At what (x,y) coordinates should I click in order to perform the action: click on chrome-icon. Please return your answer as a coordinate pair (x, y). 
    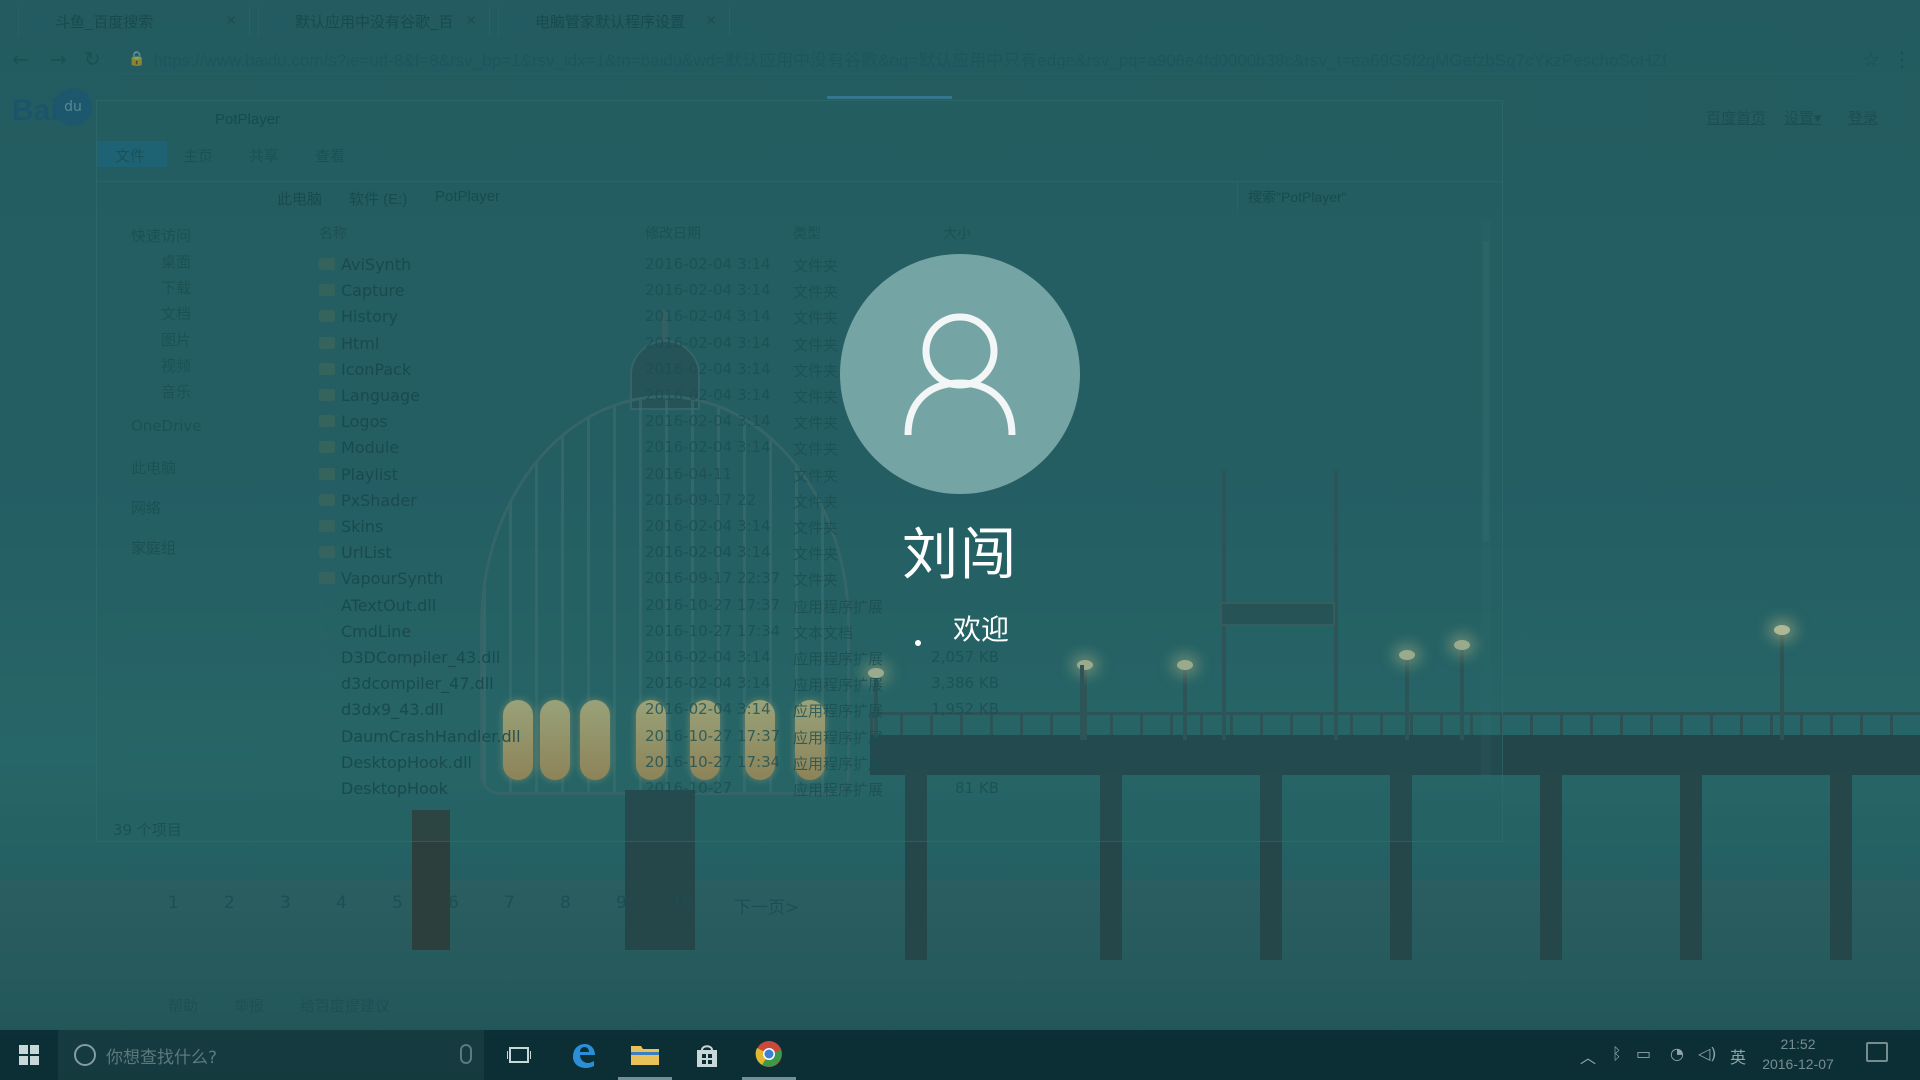
    Looking at the image, I should click on (768, 1053).